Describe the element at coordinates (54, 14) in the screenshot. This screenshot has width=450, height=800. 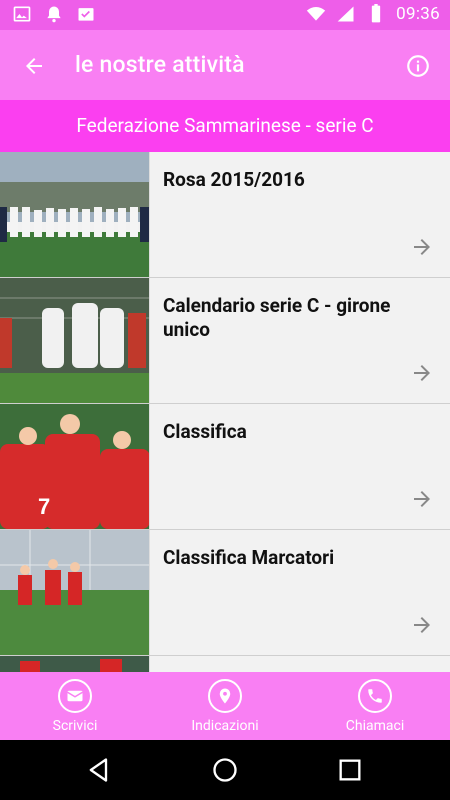
I see `bell-icon` at that location.